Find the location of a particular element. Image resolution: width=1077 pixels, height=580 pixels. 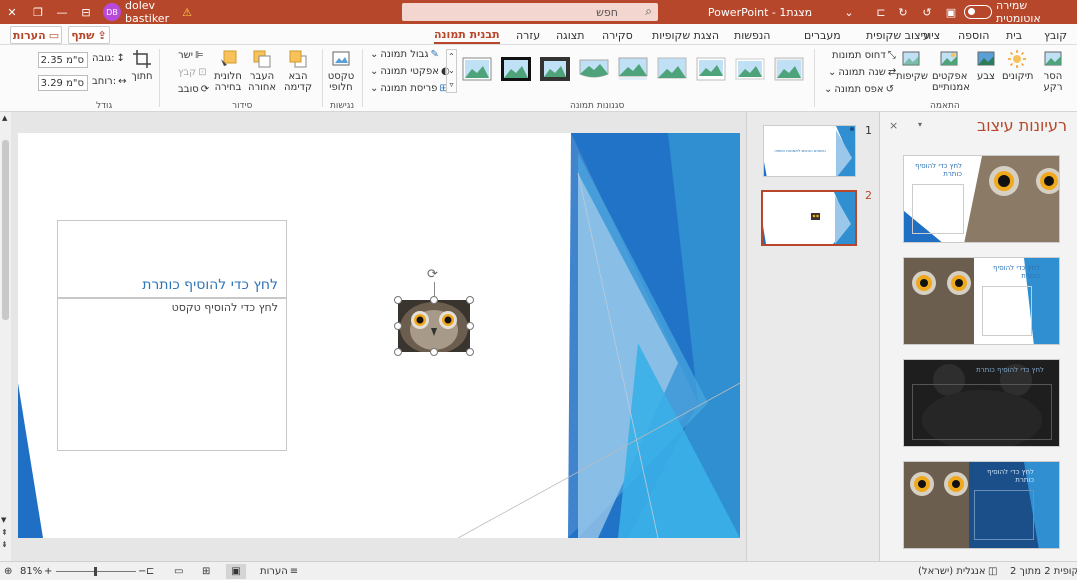

tab-home: בית is located at coordinates (1014, 35).